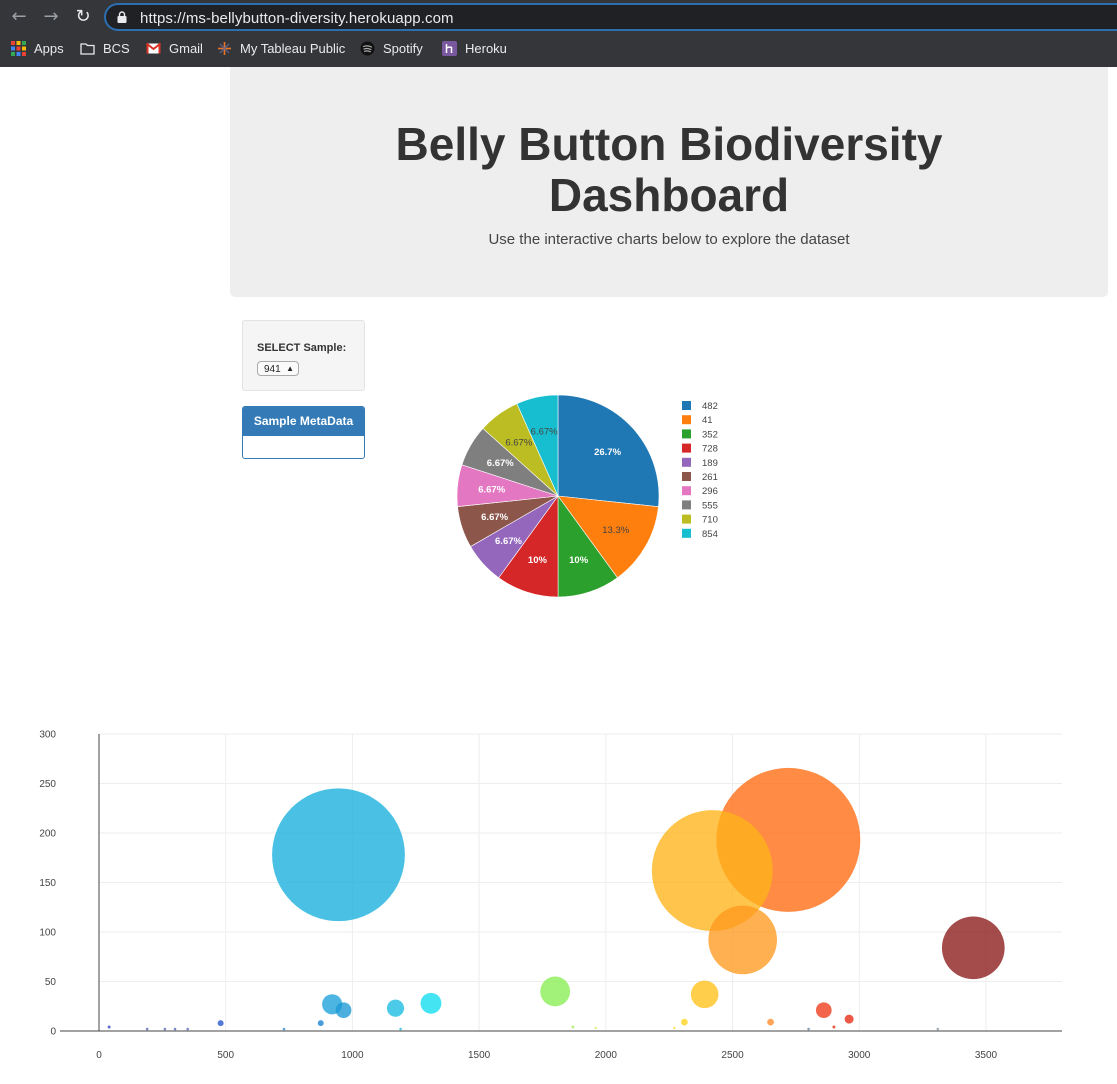  I want to click on x-tick-label: 3500, so click(986, 1055).